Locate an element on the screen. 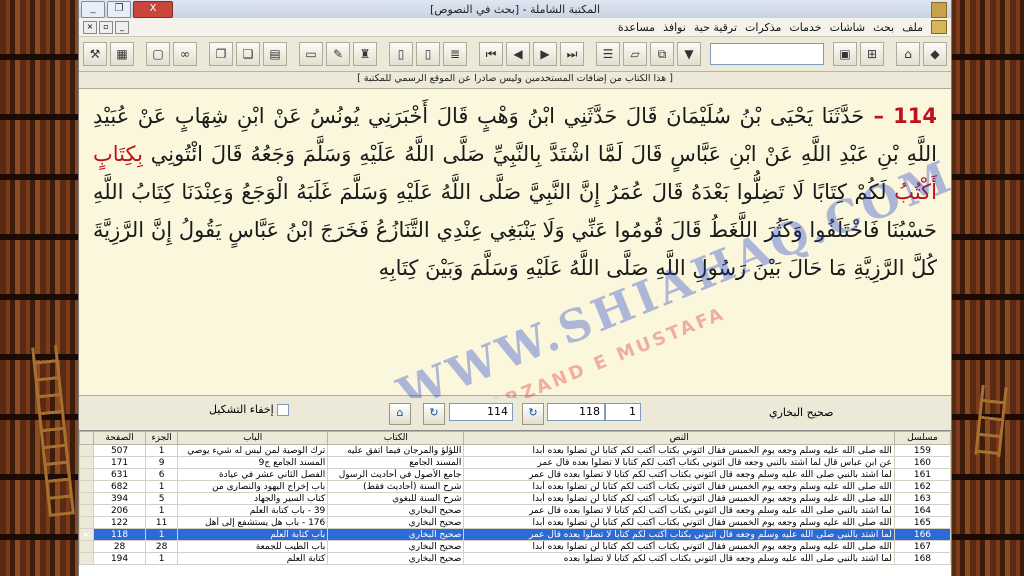  row-header is located at coordinates (87, 510).